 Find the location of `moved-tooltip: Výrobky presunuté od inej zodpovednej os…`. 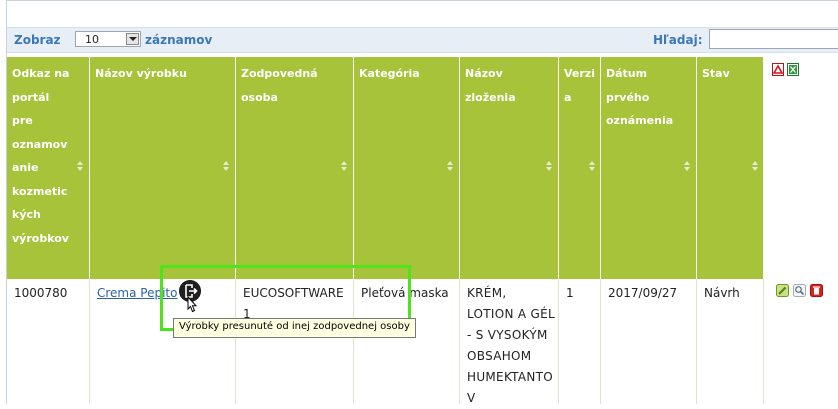

moved-tooltip: Výrobky presunuté od inej zodpovednej os… is located at coordinates (294, 328).